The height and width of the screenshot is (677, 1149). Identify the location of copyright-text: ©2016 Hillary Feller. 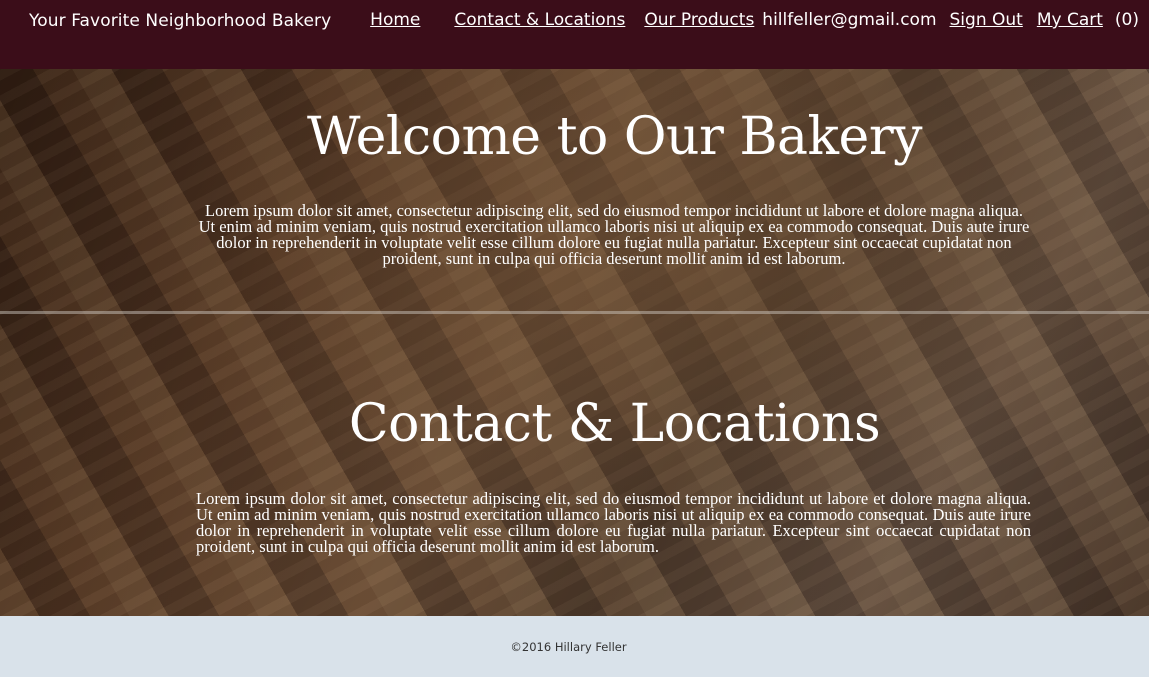
(568, 647).